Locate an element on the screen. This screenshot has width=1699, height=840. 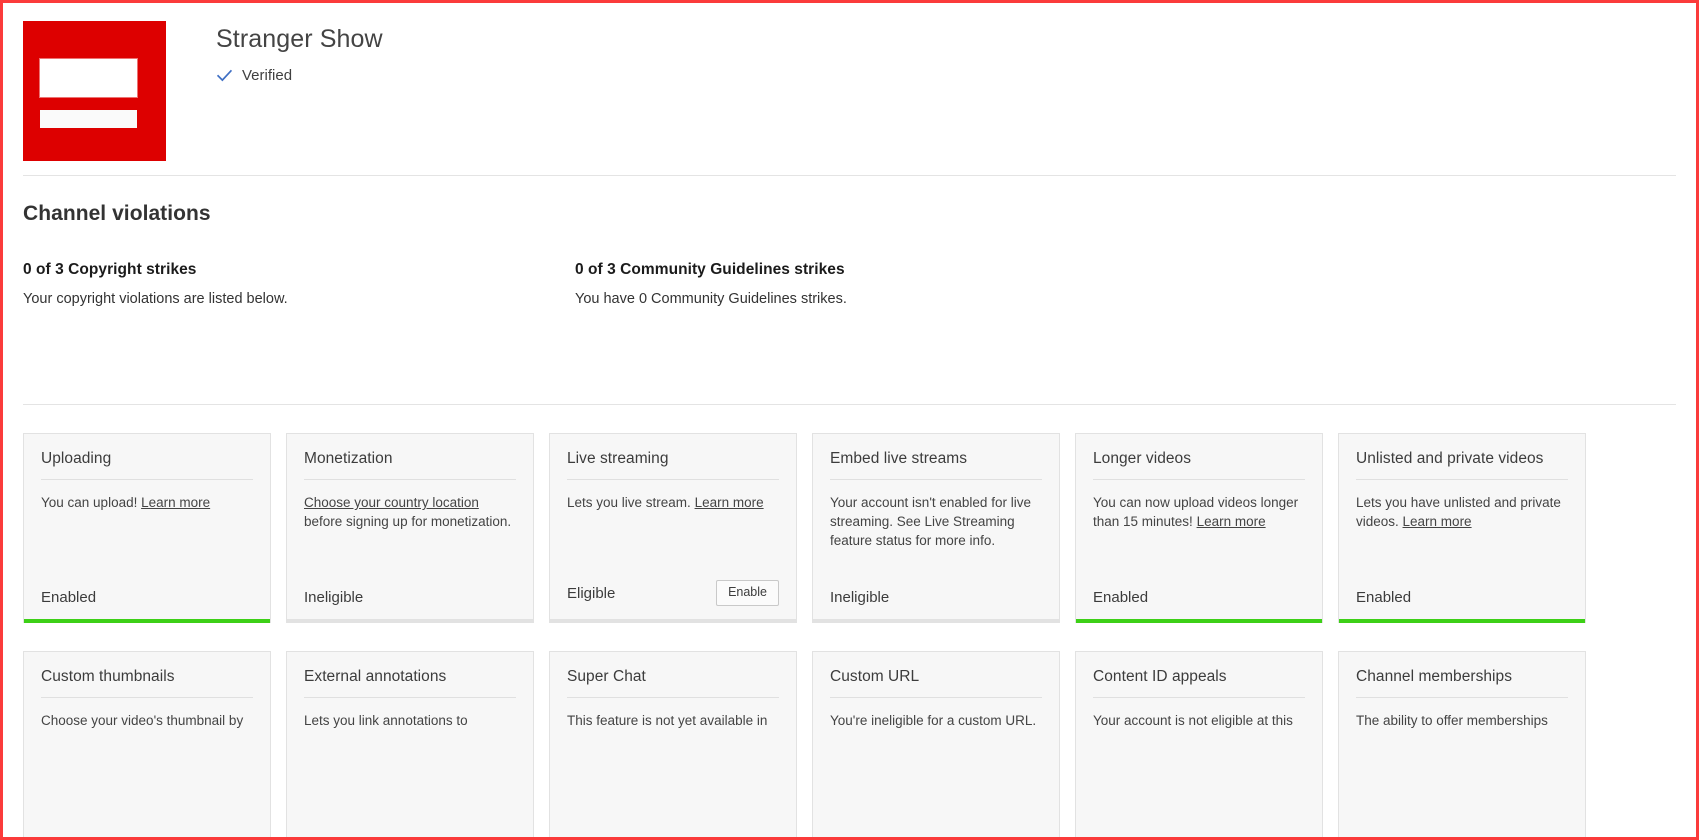
avatar-bar-small is located at coordinates (88, 119).